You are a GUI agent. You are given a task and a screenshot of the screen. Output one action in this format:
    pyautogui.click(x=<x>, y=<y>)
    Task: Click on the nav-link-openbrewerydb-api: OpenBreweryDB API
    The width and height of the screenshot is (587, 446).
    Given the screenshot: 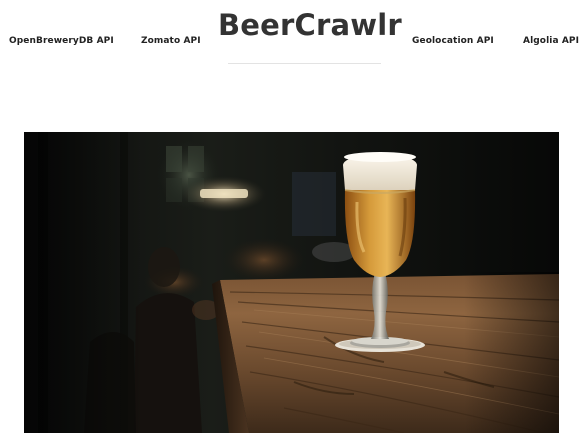 What is the action you would take?
    pyautogui.click(x=61, y=41)
    